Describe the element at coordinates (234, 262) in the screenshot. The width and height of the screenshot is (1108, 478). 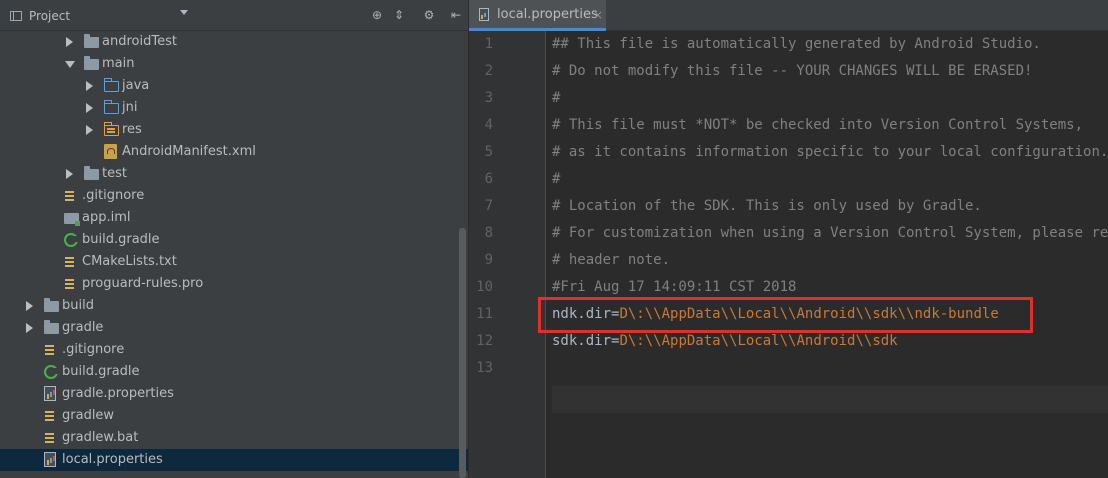
I see `tree-item: CMakeLists.txt` at that location.